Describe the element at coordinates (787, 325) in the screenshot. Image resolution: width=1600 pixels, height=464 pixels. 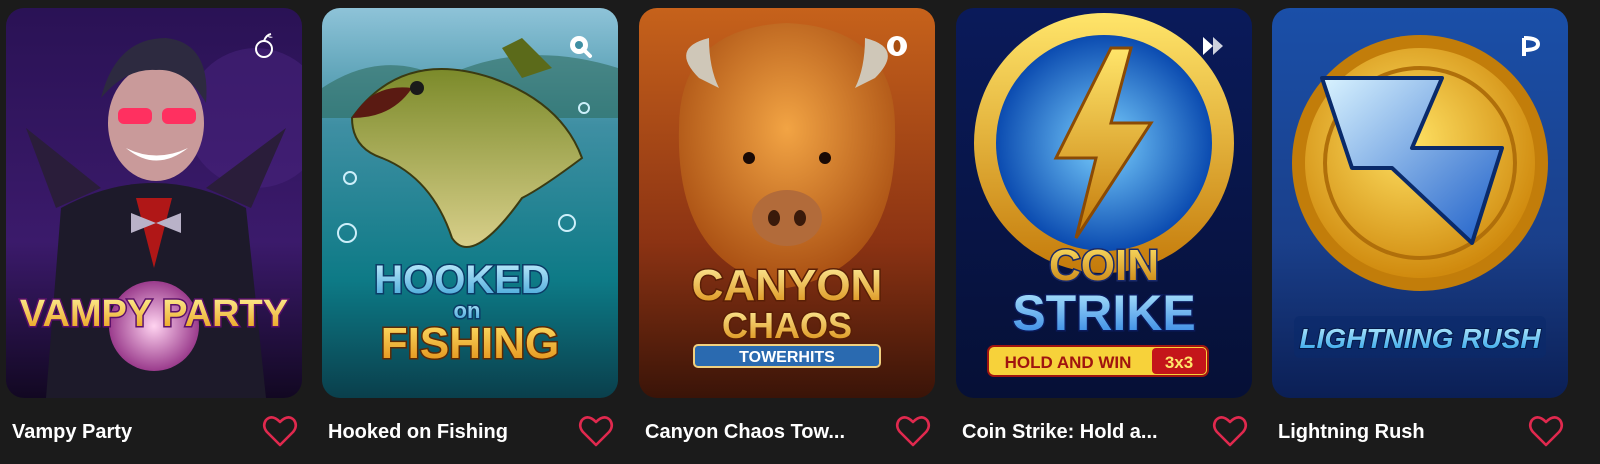
I see `game-logo-text: CHAOS` at that location.